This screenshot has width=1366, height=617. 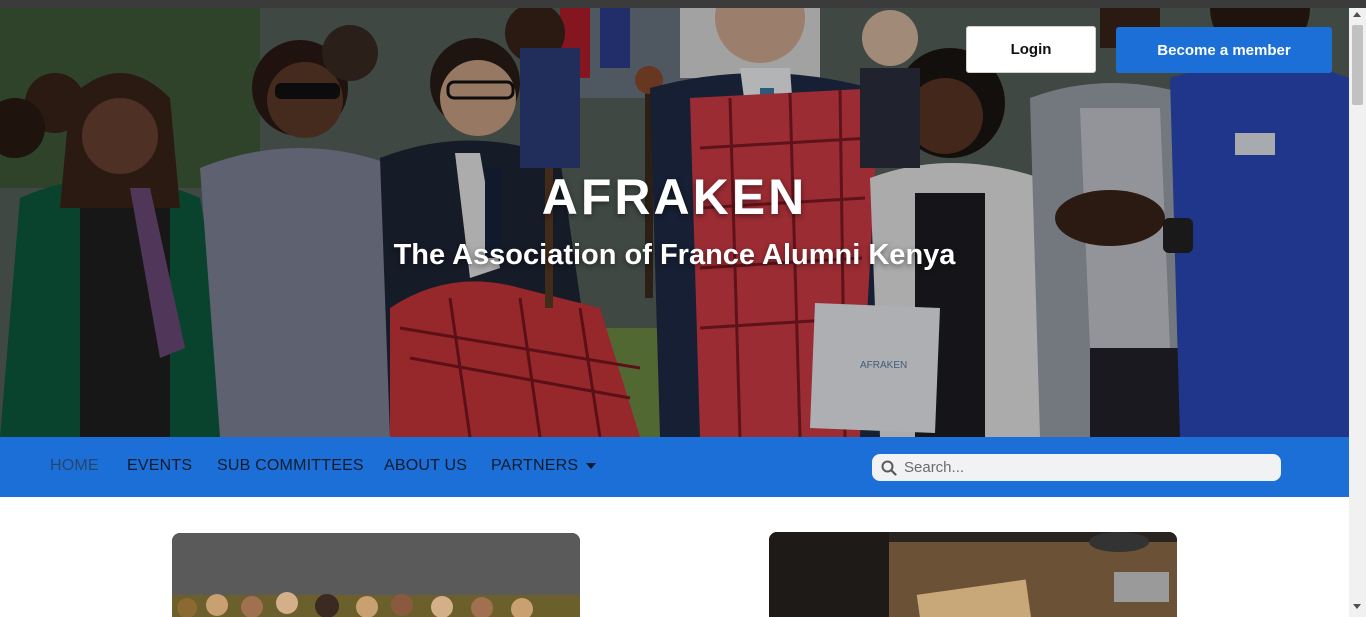 What do you see at coordinates (674, 255) in the screenshot?
I see `site-subtitle: The Association of France Alumni Kenya` at bounding box center [674, 255].